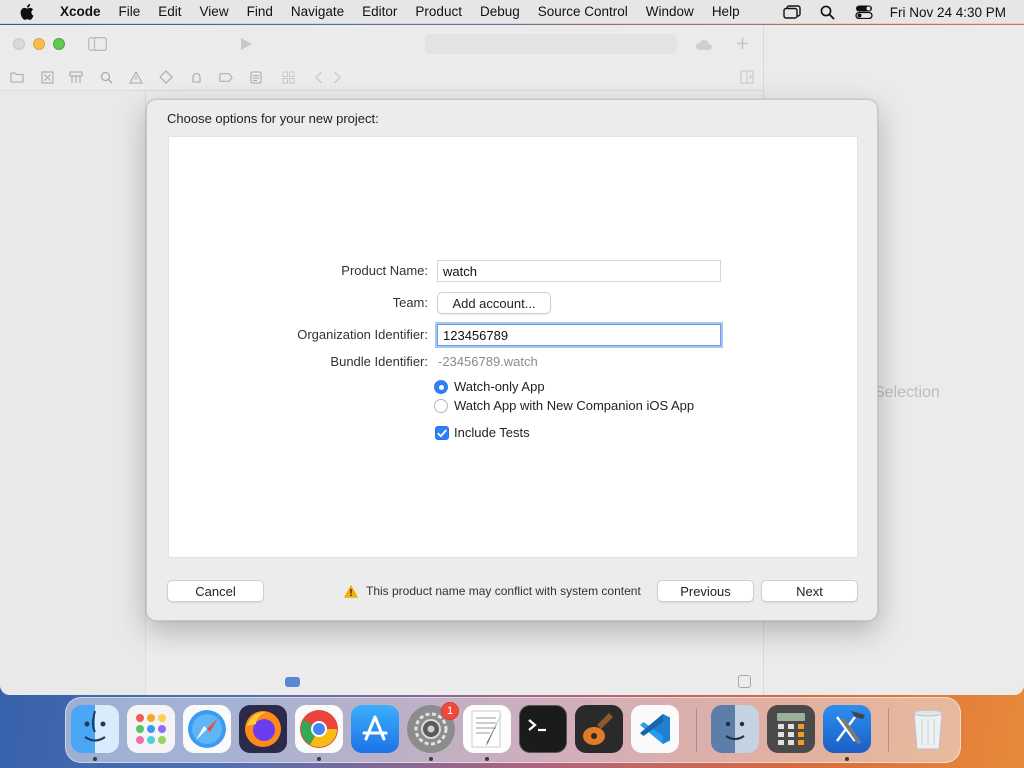  What do you see at coordinates (19, 44) in the screenshot?
I see `window-close-button` at bounding box center [19, 44].